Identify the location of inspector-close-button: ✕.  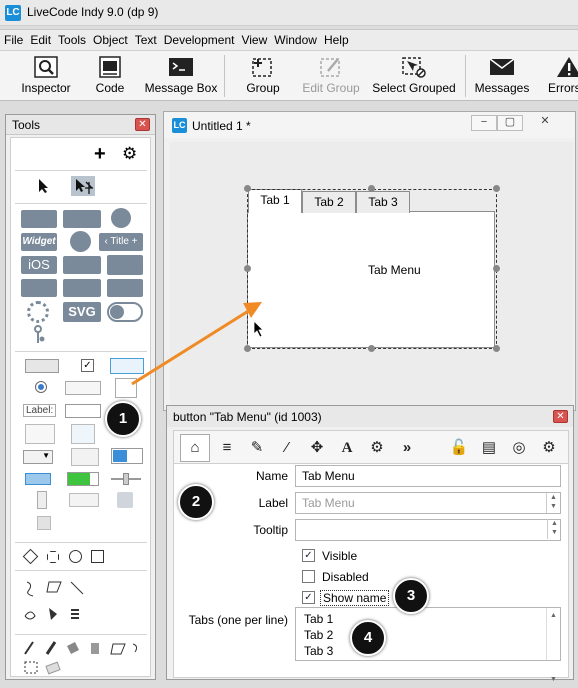
(560, 416).